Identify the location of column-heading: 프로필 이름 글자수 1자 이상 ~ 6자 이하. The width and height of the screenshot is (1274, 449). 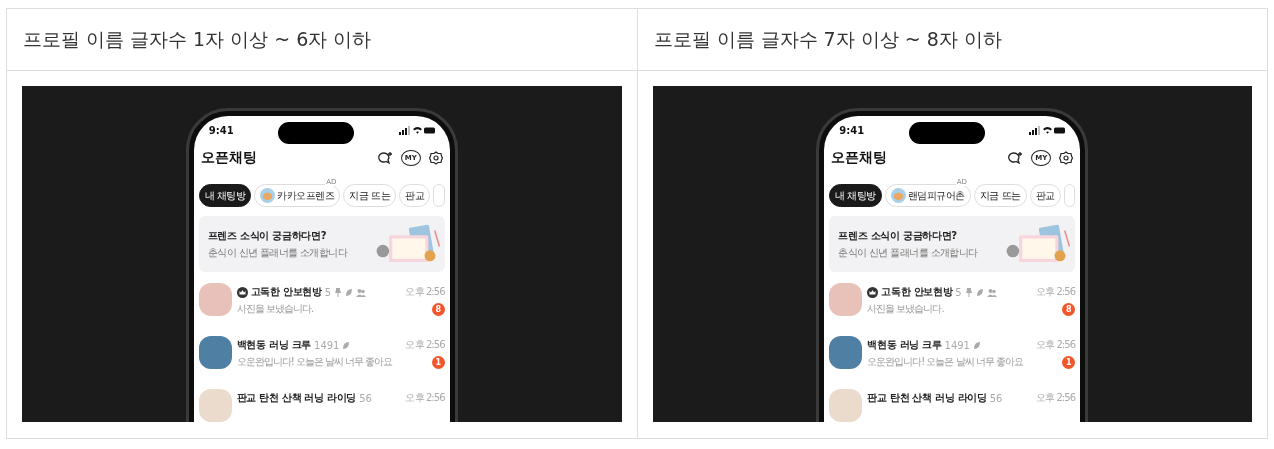
(197, 39).